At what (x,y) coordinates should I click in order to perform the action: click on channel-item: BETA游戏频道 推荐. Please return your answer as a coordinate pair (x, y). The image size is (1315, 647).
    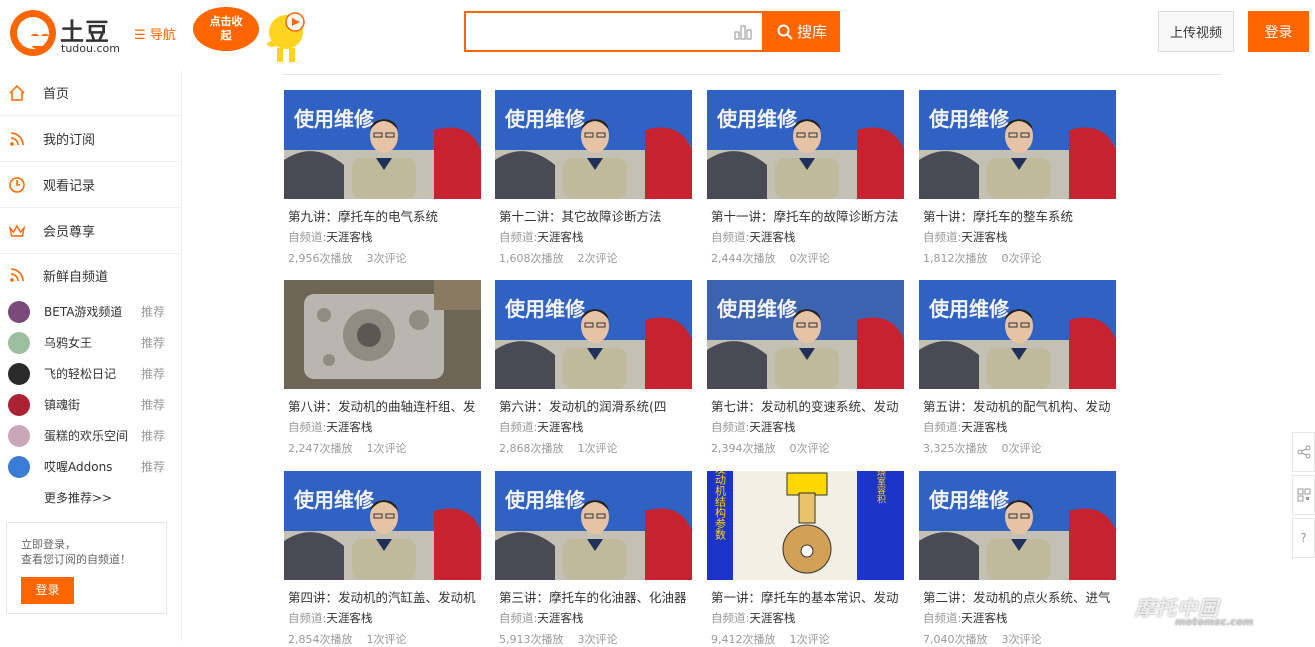
    Looking at the image, I should click on (90, 311).